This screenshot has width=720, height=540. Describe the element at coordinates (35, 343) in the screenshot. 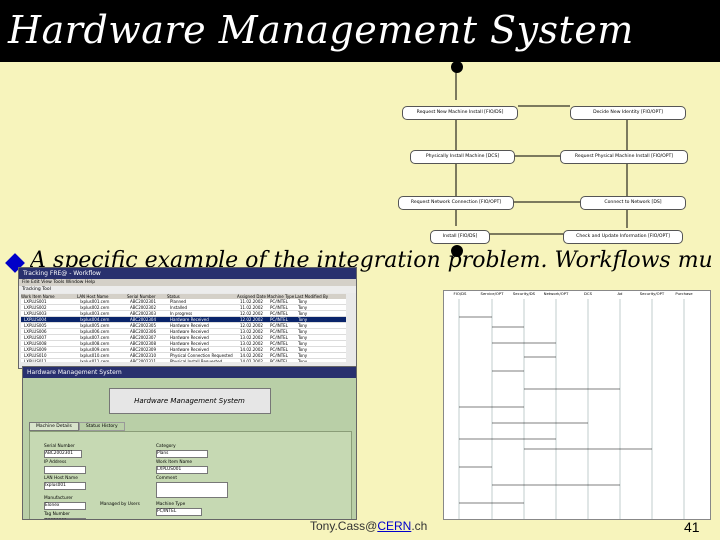

I see `table-cell: LXPLUS008` at that location.